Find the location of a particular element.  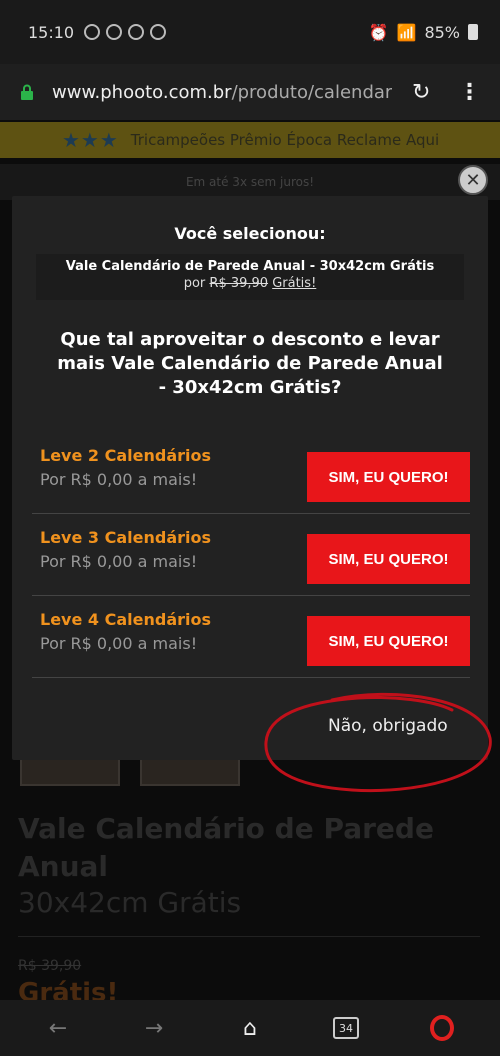

battery-level: 85% is located at coordinates (442, 32).